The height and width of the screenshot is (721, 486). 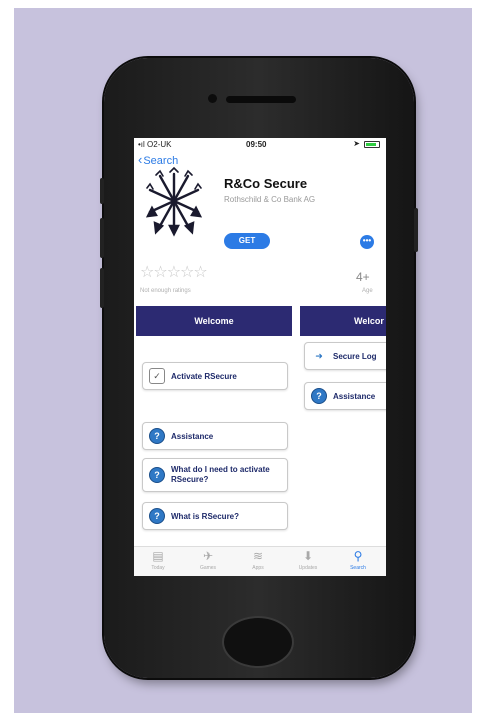 I want to click on secure-login-label: Secure Log, so click(x=355, y=356).